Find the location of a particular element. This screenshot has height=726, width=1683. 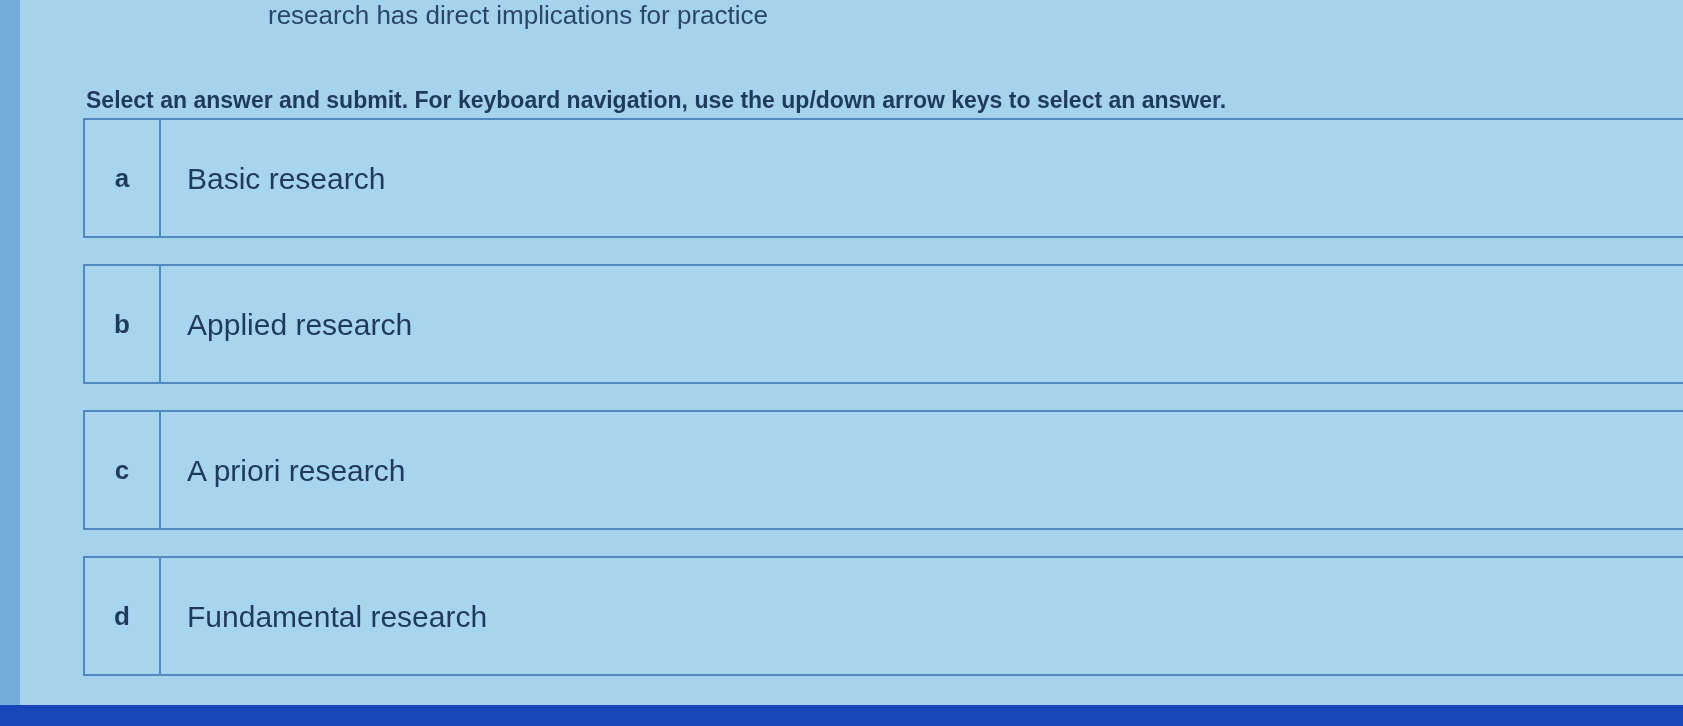

instructions-text: Select an answer and submit. For keyboard navigation, use the up/down arrow keys to select an answer. is located at coordinates (656, 100).